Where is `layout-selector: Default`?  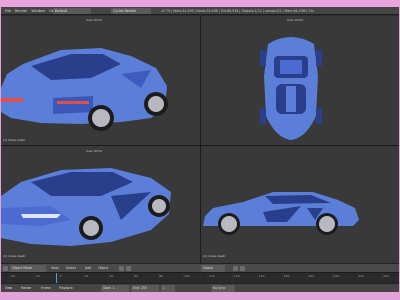 layout-selector: Default is located at coordinates (72, 11).